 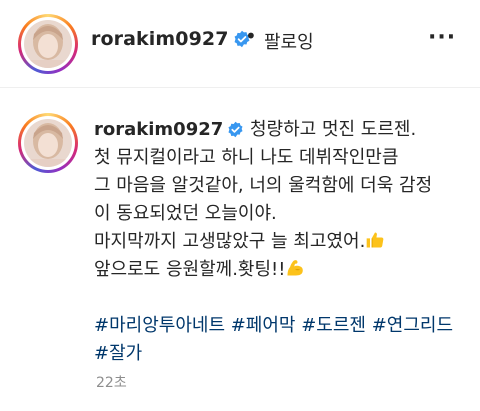 I want to click on caption-text: 이 동요되었던 오늘이야., so click(x=185, y=213).